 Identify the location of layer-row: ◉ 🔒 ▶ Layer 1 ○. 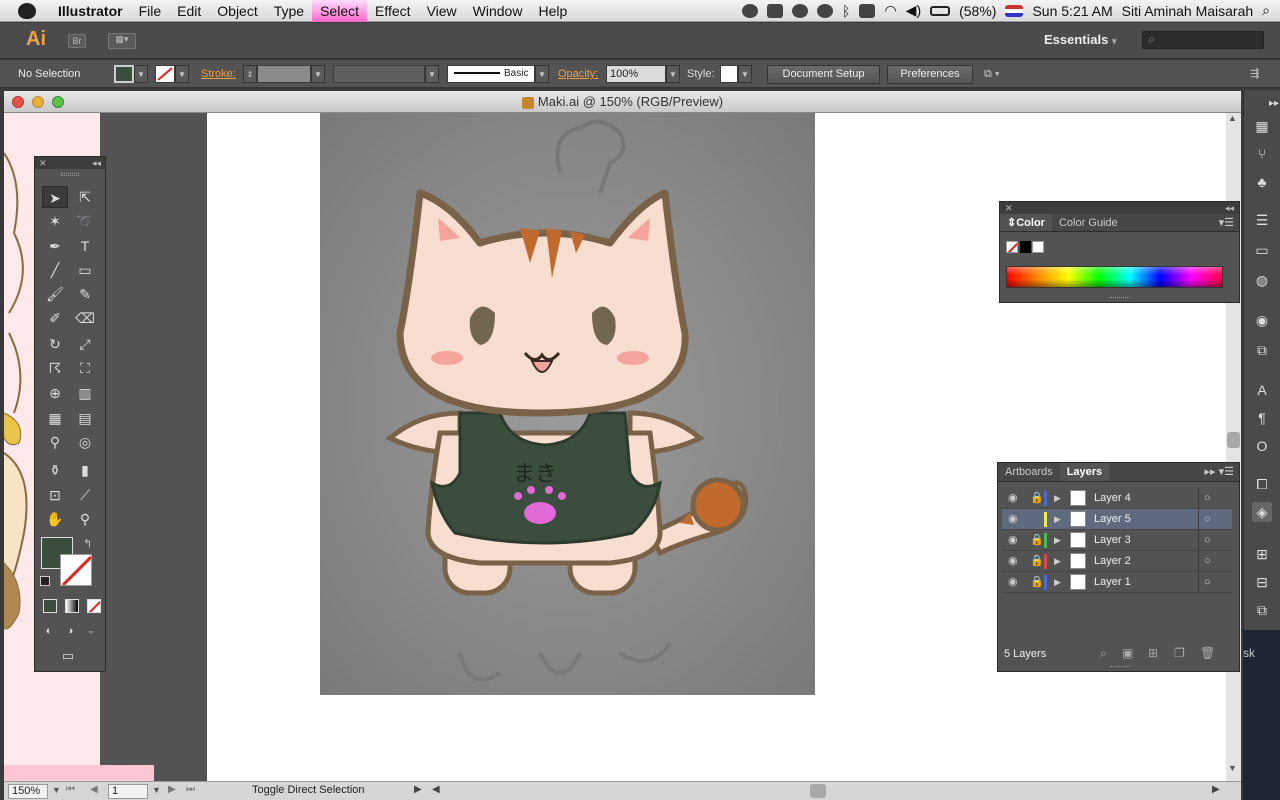
(1117, 582).